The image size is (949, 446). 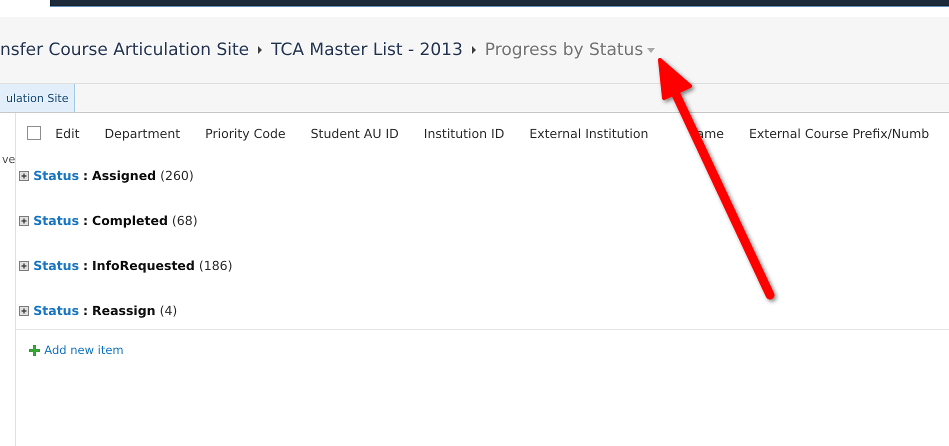 I want to click on group-value: Assigned, so click(x=124, y=175).